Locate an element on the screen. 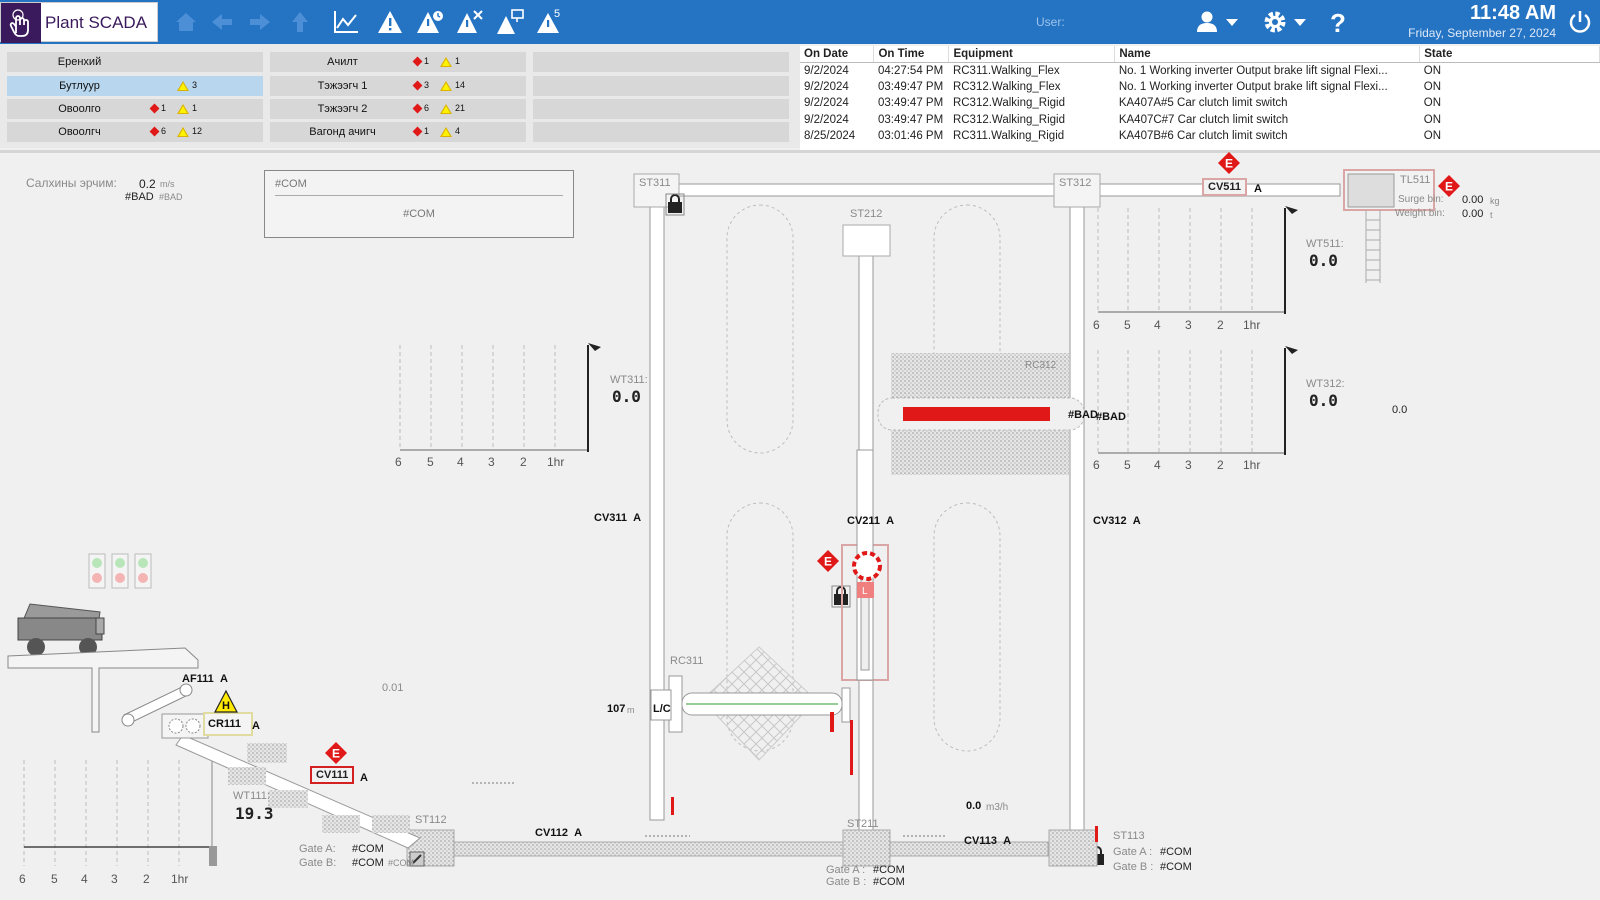 The image size is (1600, 900). trend-grid-wt511 is located at coordinates (1197, 260).